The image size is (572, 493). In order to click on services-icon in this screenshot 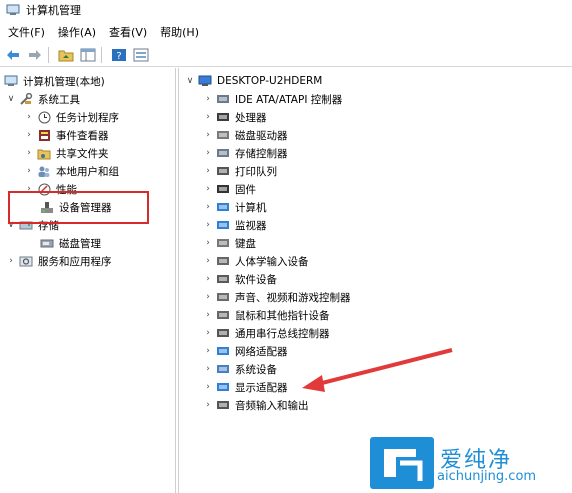, I will do `click(26, 261)`.